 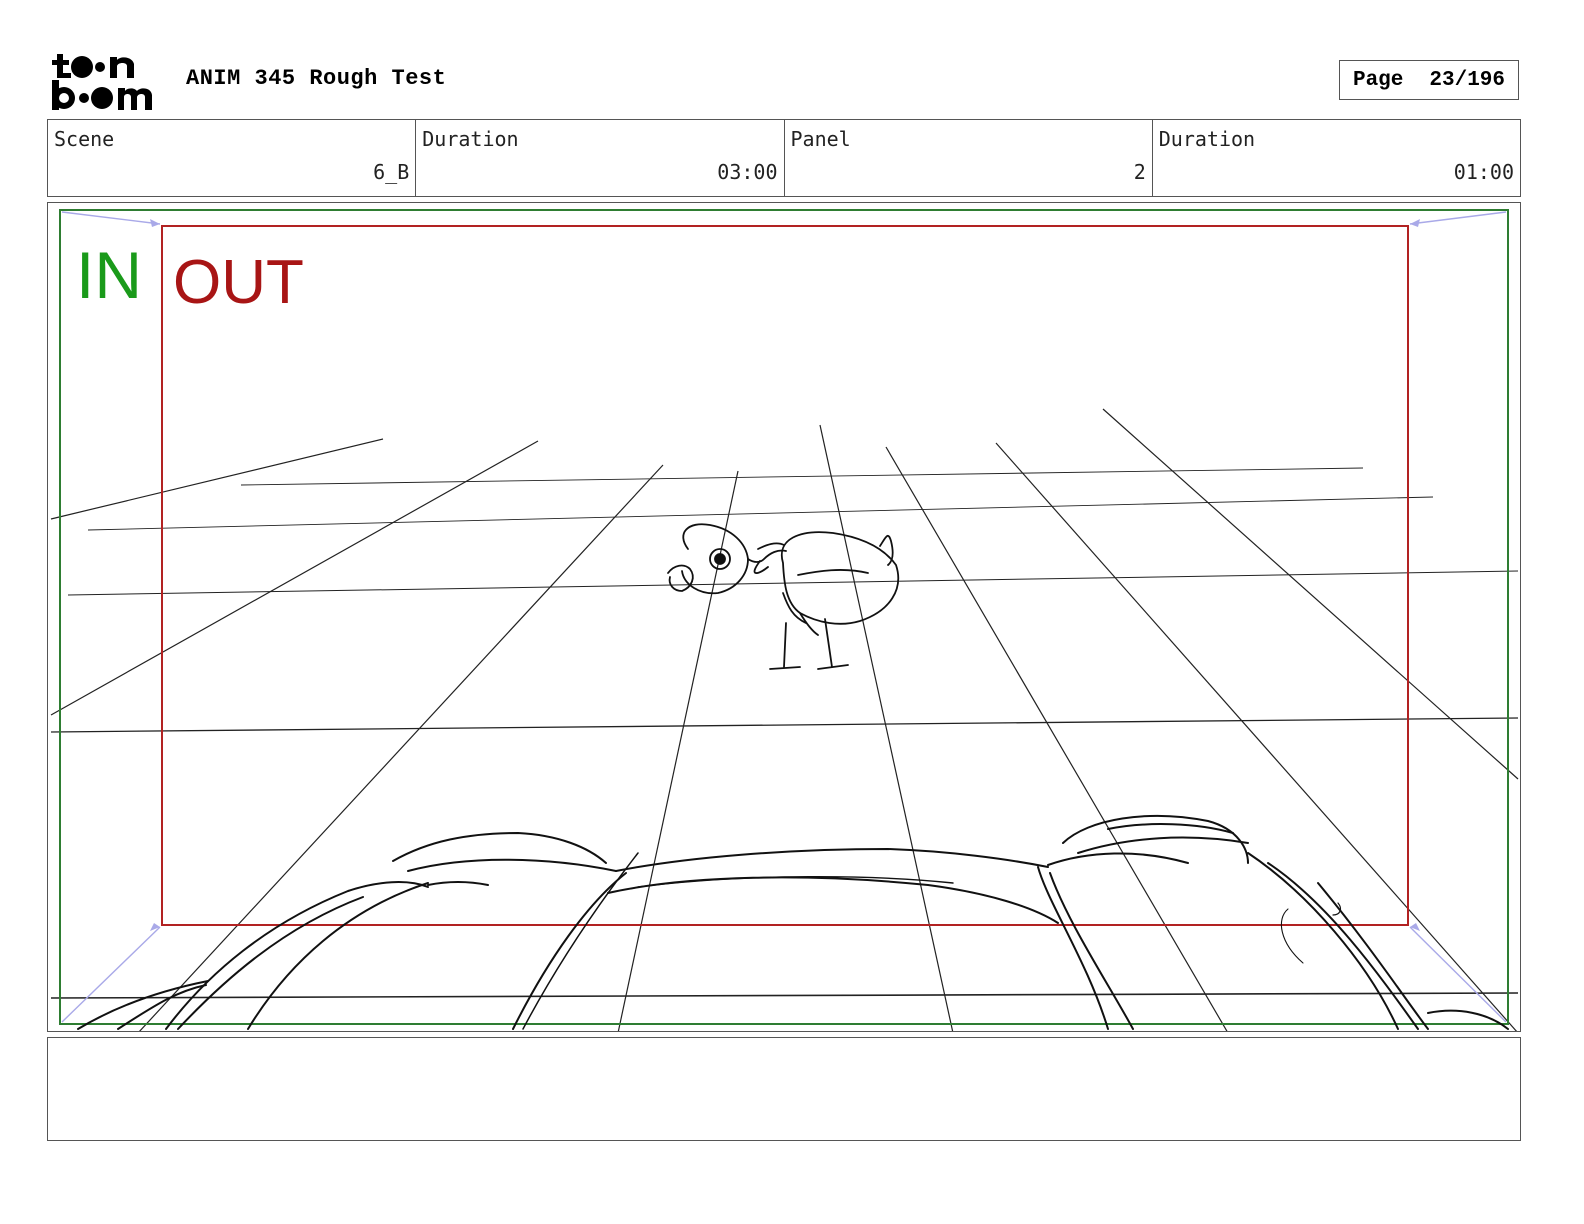 I want to click on page-indicator: Page 23/196, so click(x=1429, y=80).